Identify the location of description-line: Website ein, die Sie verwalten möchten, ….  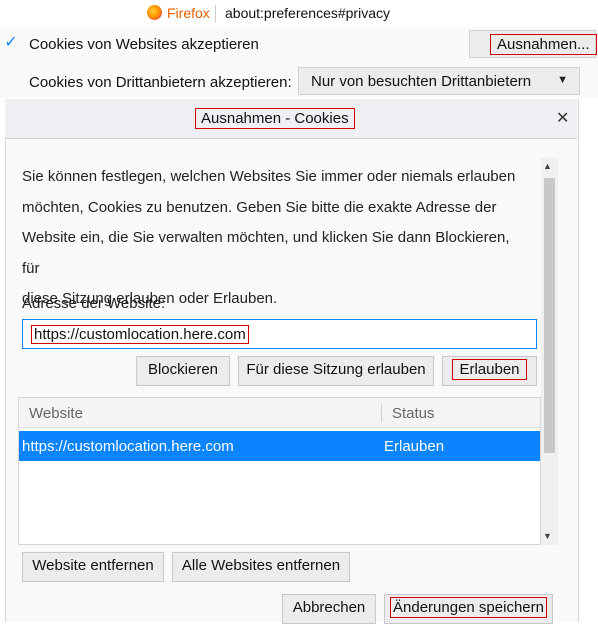
(266, 253).